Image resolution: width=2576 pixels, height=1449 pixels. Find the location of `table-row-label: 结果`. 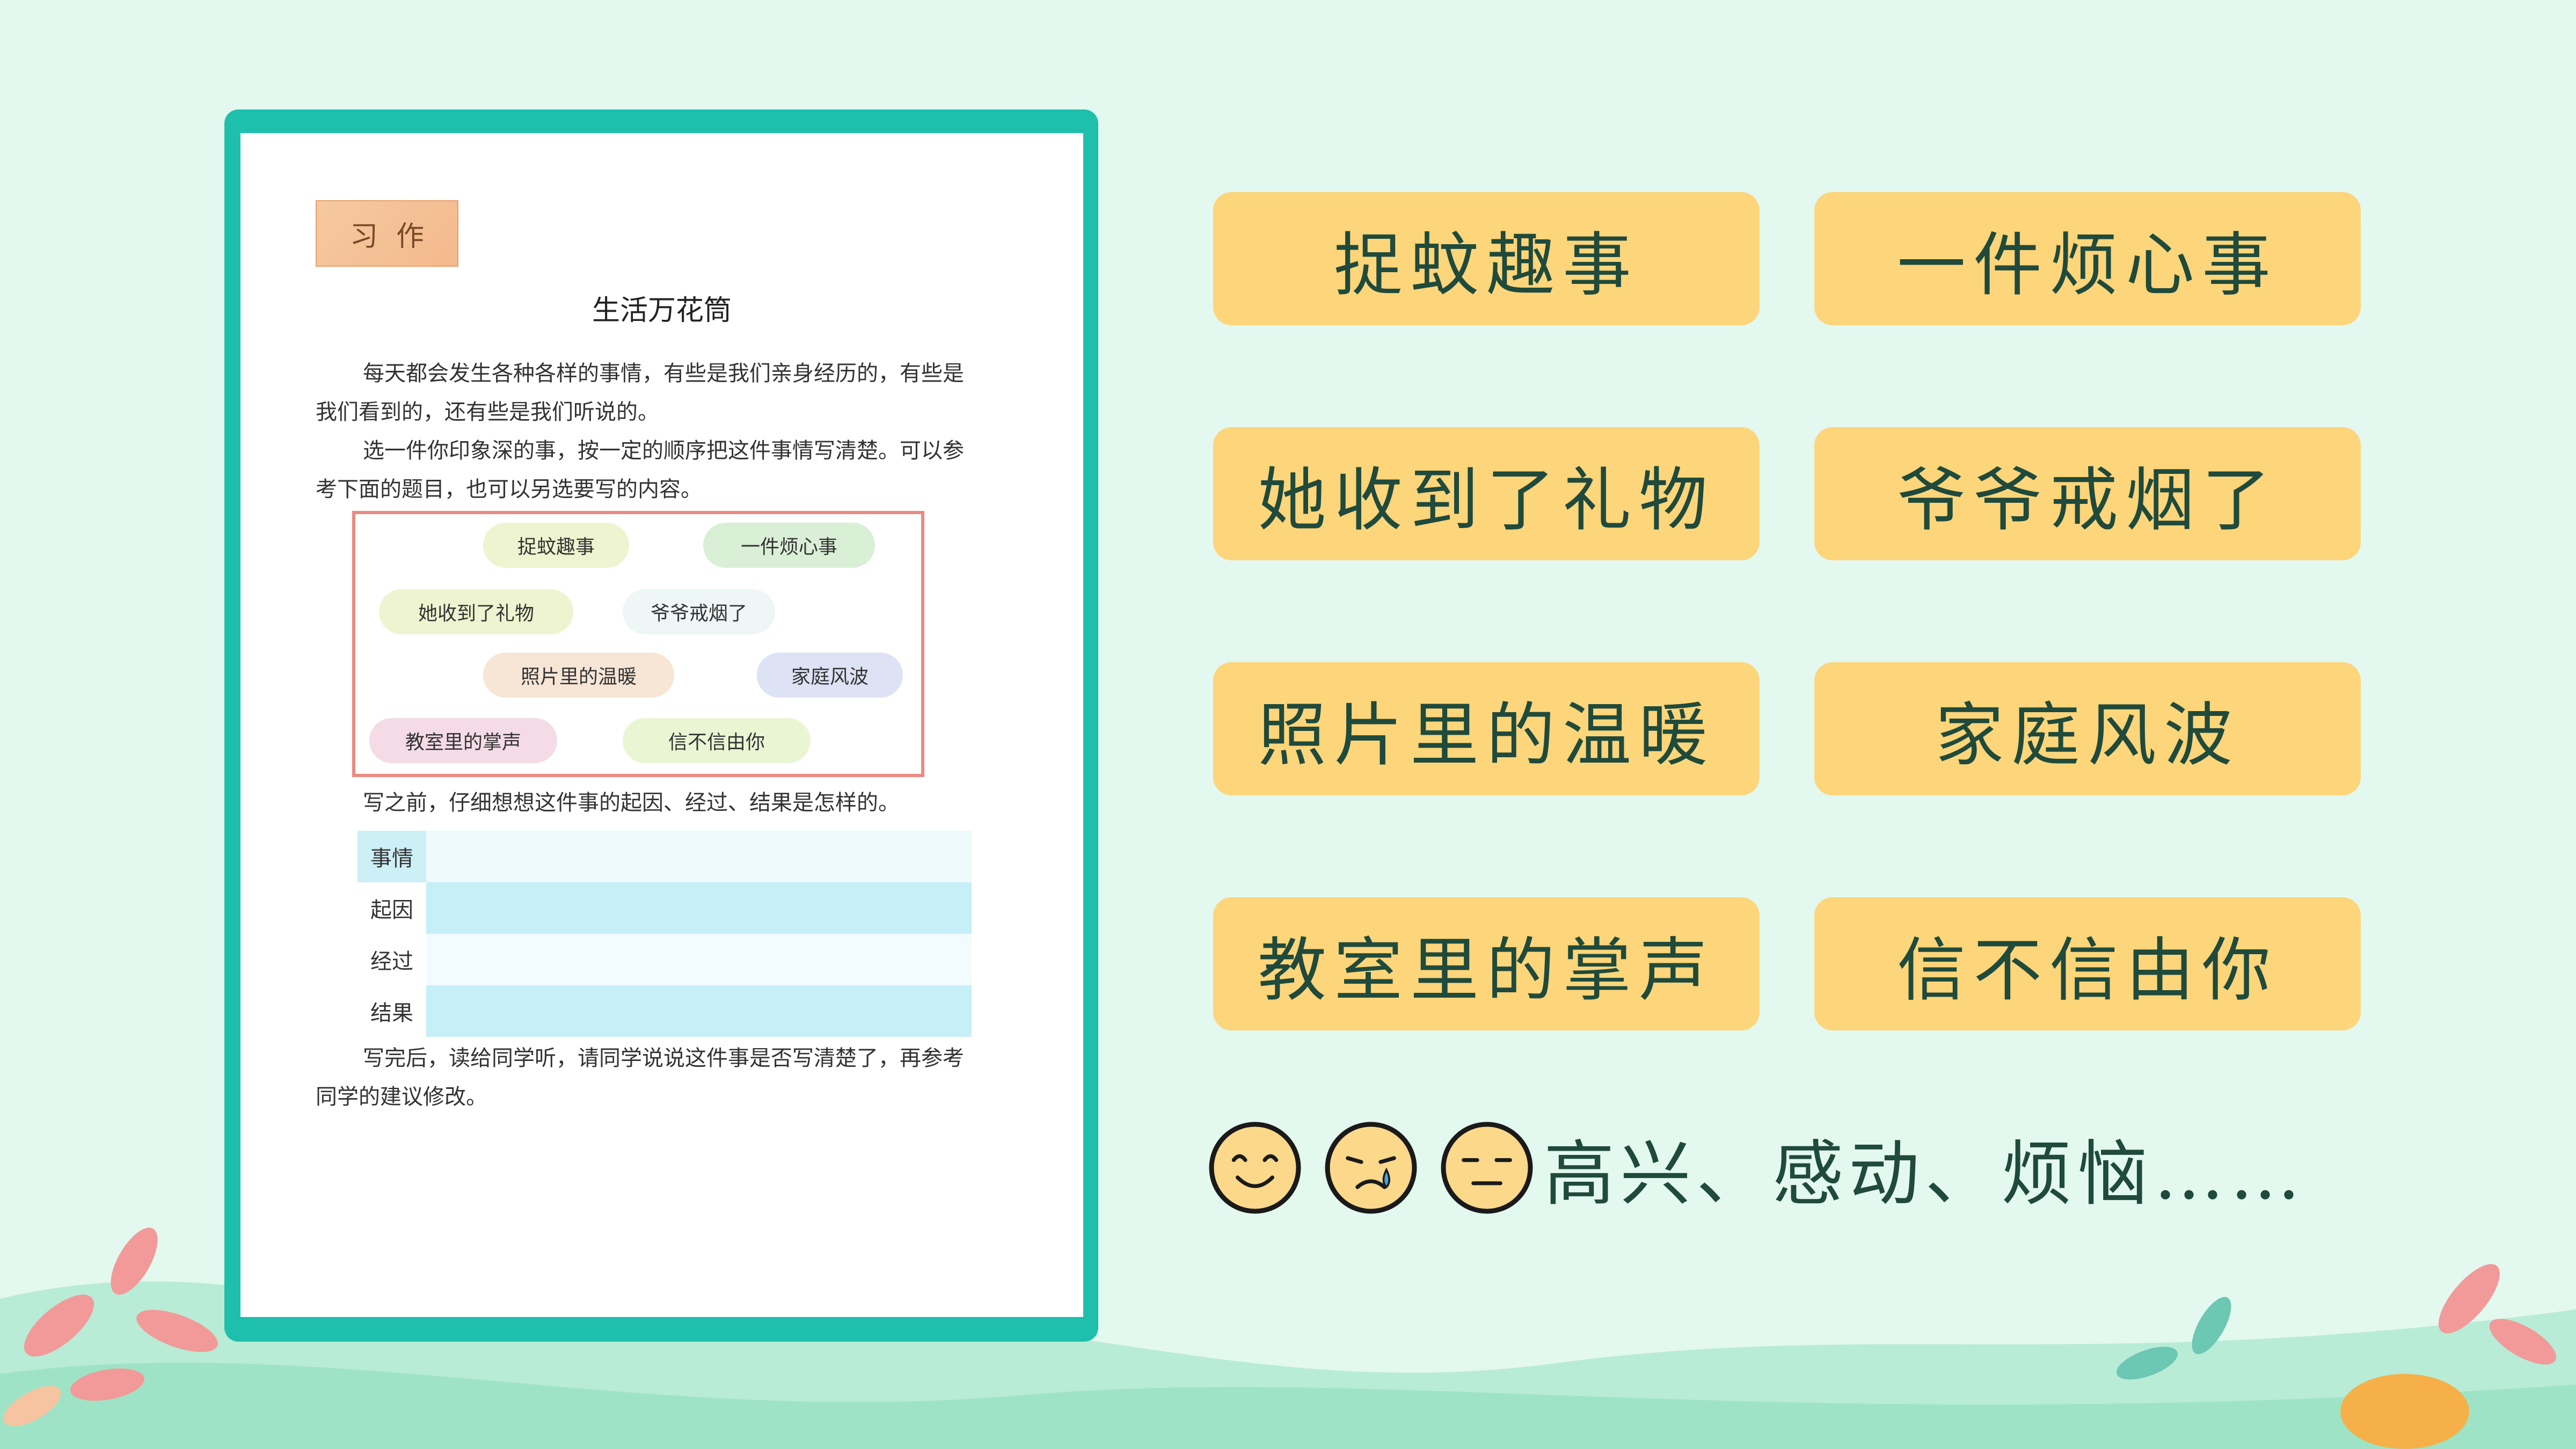

table-row-label: 结果 is located at coordinates (391, 1013).